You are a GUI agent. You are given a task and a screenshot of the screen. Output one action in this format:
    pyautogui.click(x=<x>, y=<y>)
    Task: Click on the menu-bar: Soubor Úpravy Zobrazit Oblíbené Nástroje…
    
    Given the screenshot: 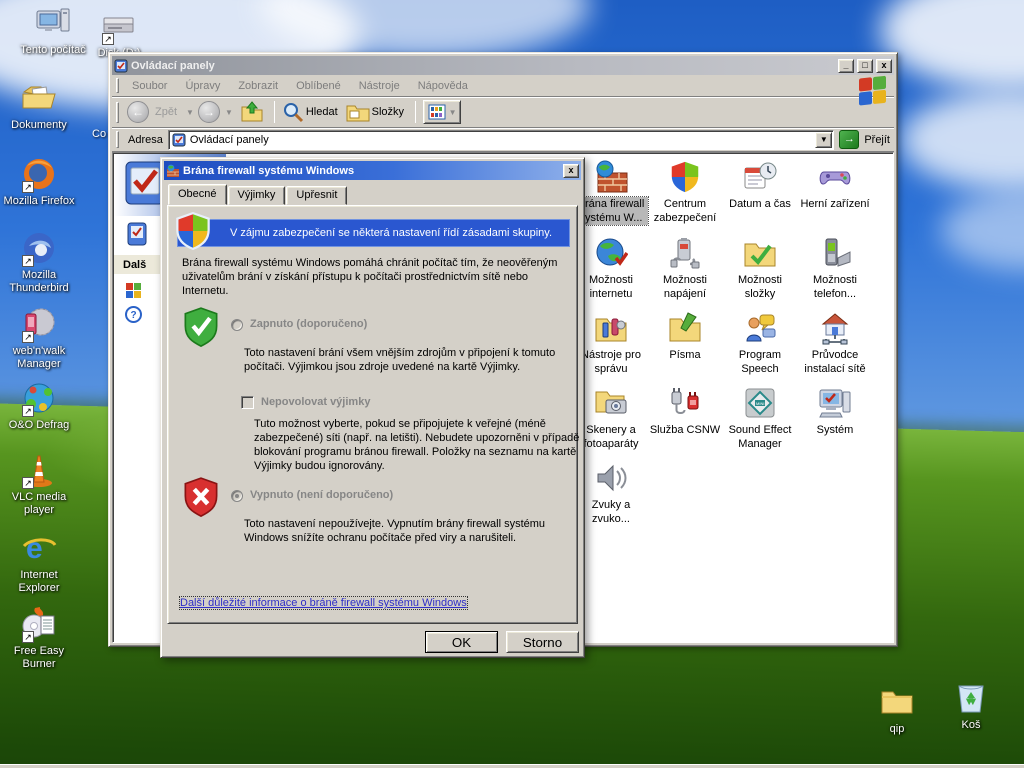 What is the action you would take?
    pyautogui.click(x=503, y=86)
    